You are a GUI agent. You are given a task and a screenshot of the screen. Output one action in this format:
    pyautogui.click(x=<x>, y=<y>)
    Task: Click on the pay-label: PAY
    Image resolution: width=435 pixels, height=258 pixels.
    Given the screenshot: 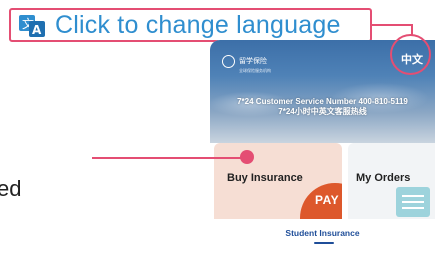 What is the action you would take?
    pyautogui.click(x=327, y=200)
    